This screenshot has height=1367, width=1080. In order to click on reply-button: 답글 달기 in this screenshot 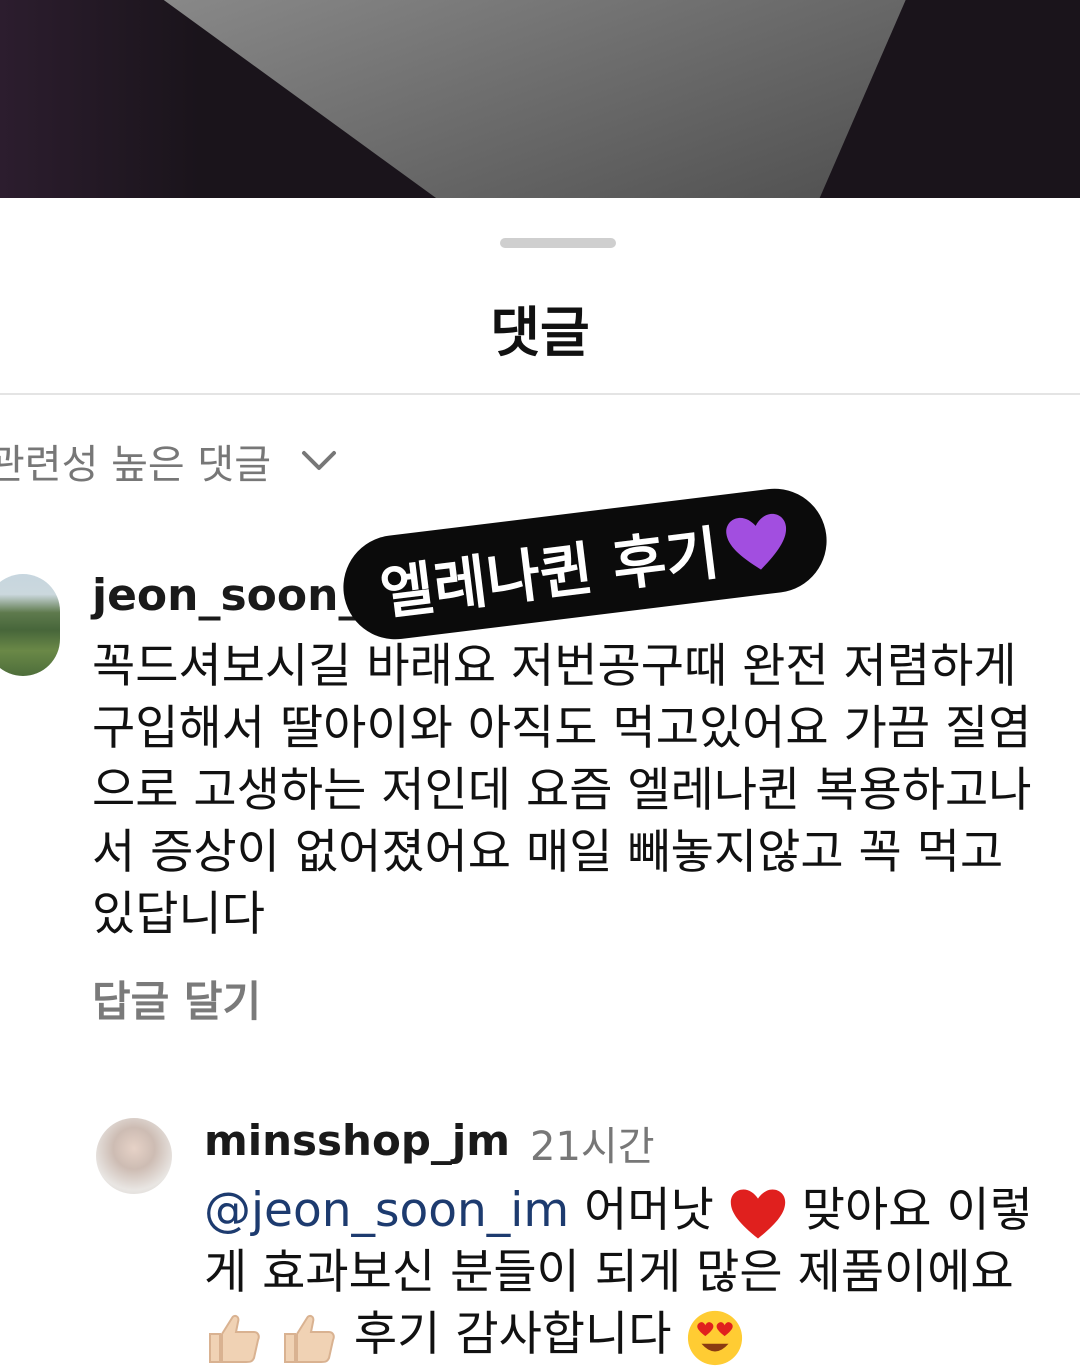, I will do `click(176, 998)`.